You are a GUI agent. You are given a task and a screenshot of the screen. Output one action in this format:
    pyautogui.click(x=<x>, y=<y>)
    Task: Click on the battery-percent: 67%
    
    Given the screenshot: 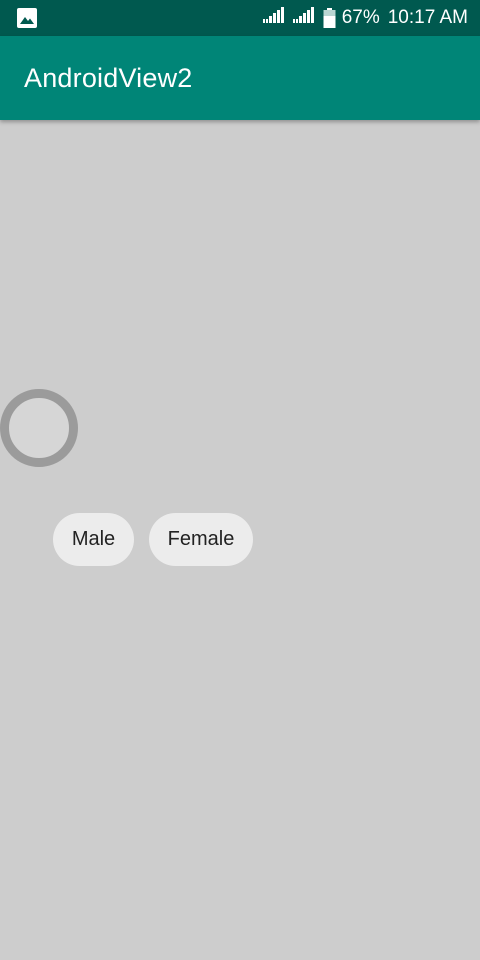 What is the action you would take?
    pyautogui.click(x=360, y=17)
    